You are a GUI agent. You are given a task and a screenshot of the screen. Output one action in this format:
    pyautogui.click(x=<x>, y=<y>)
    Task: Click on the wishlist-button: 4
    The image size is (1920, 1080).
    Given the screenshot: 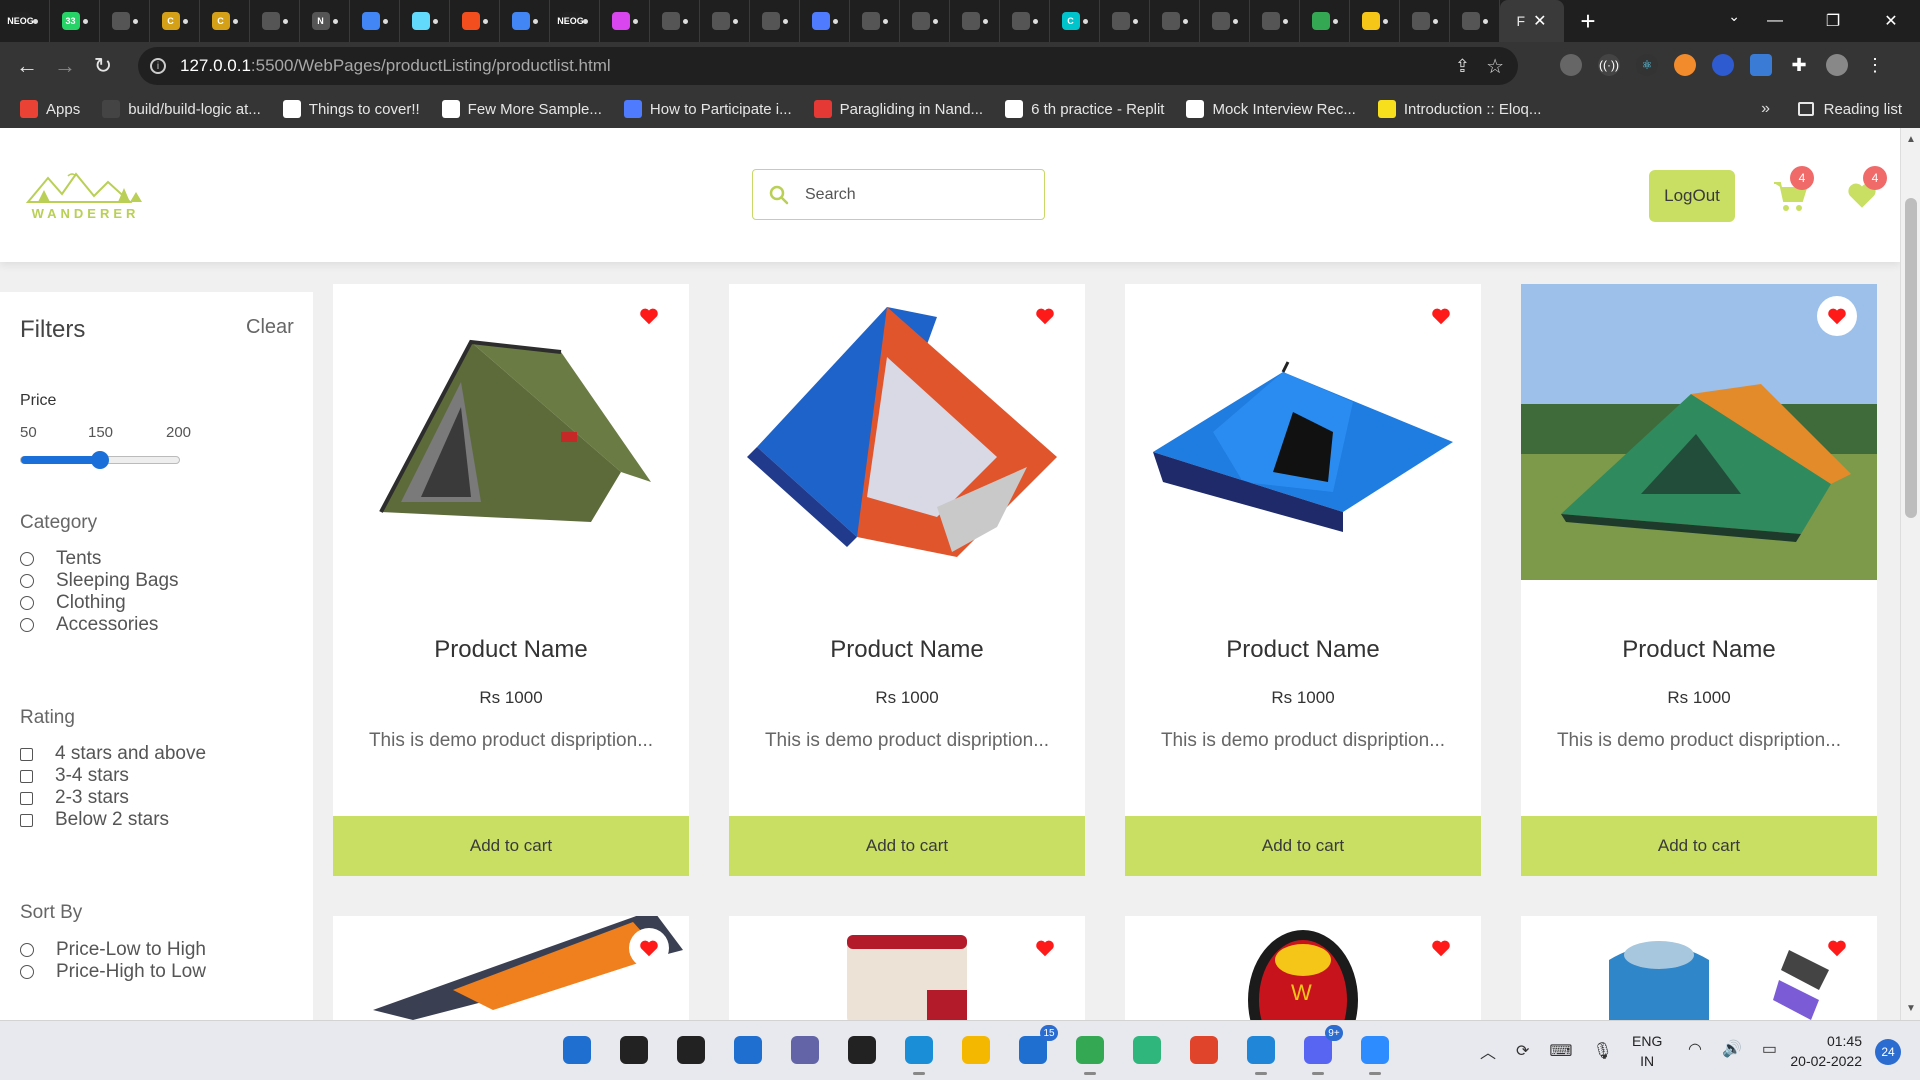 What is the action you would take?
    pyautogui.click(x=1866, y=192)
    